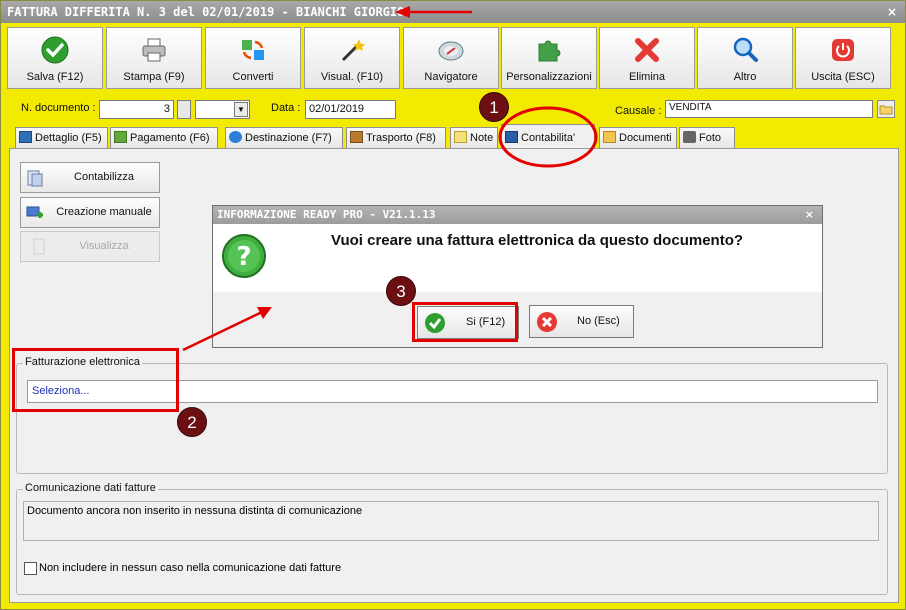 The width and height of the screenshot is (906, 610). What do you see at coordinates (547, 322) in the screenshot?
I see `cancel-icon` at bounding box center [547, 322].